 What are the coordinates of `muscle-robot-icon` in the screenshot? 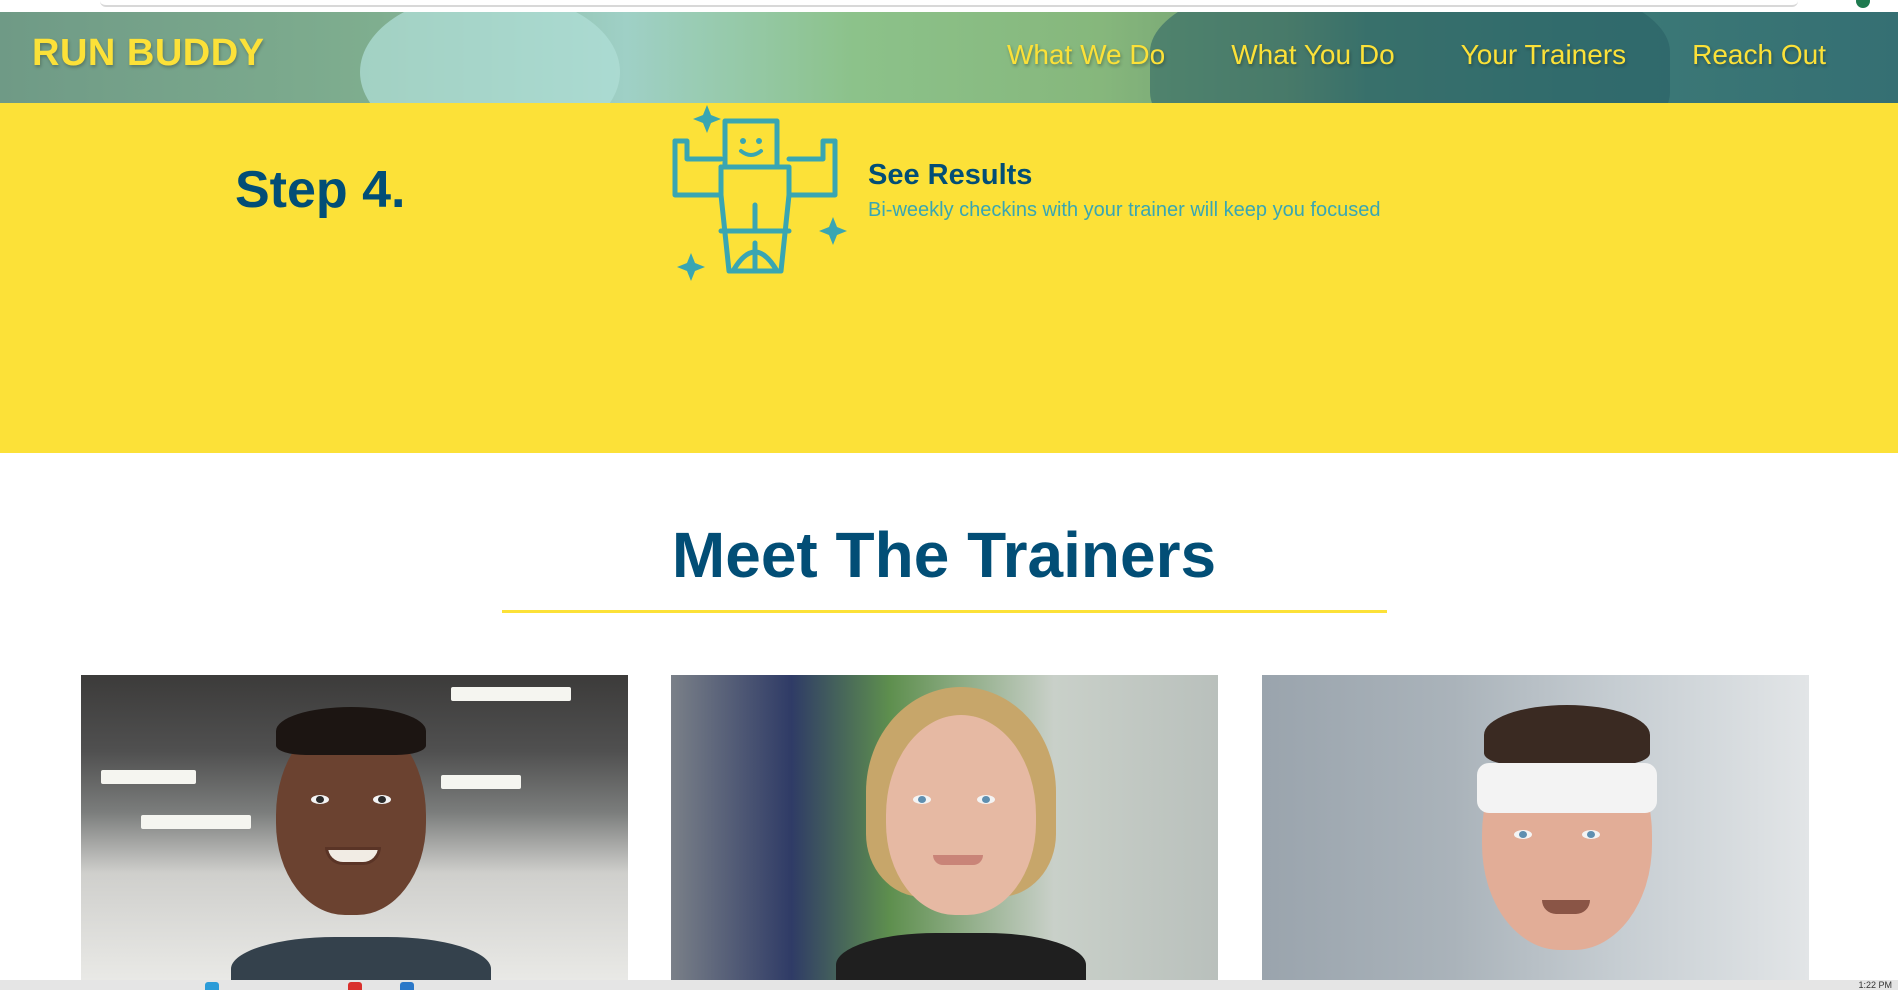 It's located at (759, 193).